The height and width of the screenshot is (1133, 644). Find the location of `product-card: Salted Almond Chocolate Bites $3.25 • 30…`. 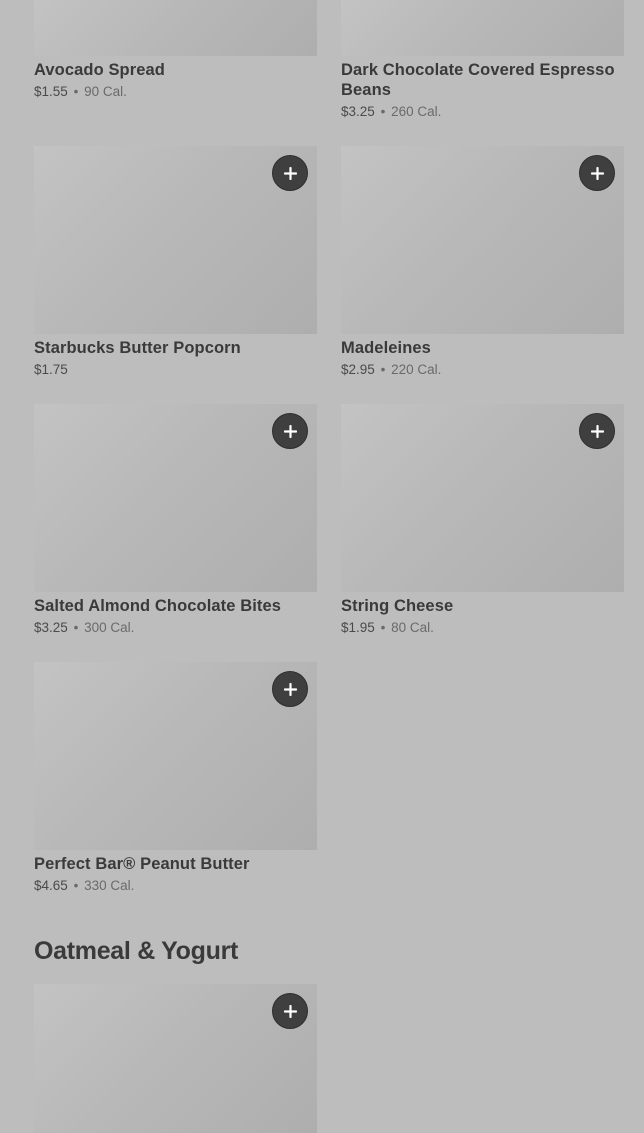

product-card: Salted Almond Chocolate Bites $3.25 • 30… is located at coordinates (175, 520).